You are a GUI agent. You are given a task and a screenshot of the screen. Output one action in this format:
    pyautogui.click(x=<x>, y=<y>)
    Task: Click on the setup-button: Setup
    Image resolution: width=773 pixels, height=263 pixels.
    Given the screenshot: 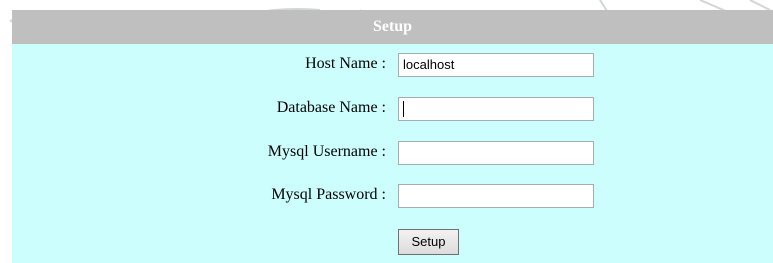 What is the action you would take?
    pyautogui.click(x=428, y=242)
    